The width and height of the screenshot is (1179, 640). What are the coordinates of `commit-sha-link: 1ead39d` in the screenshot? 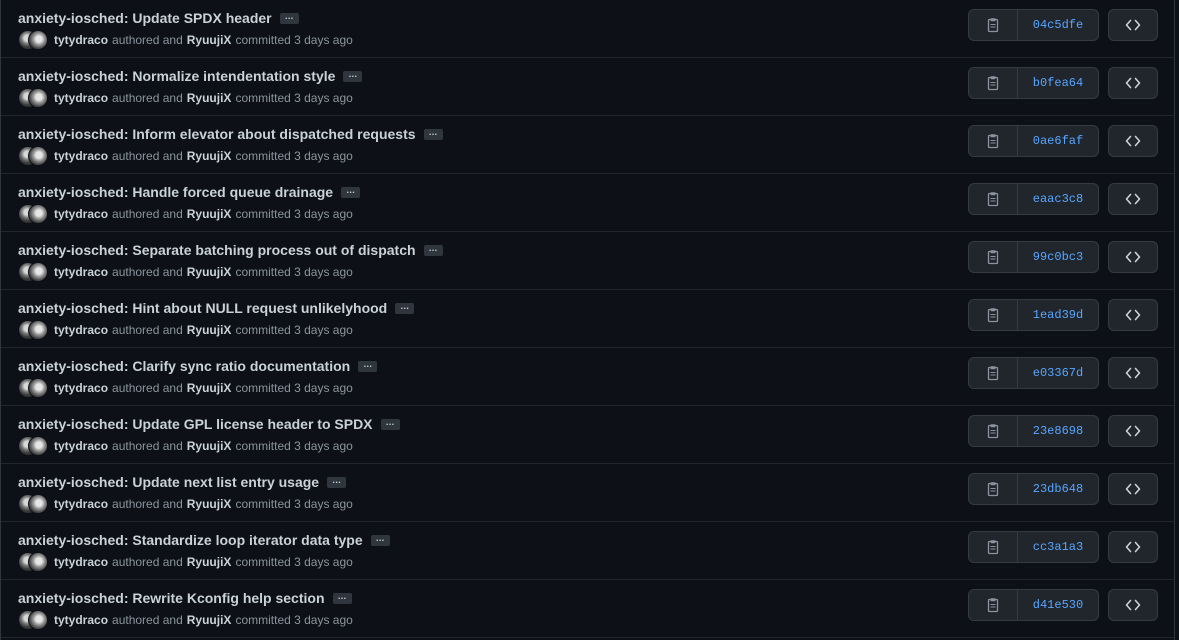 It's located at (1058, 315).